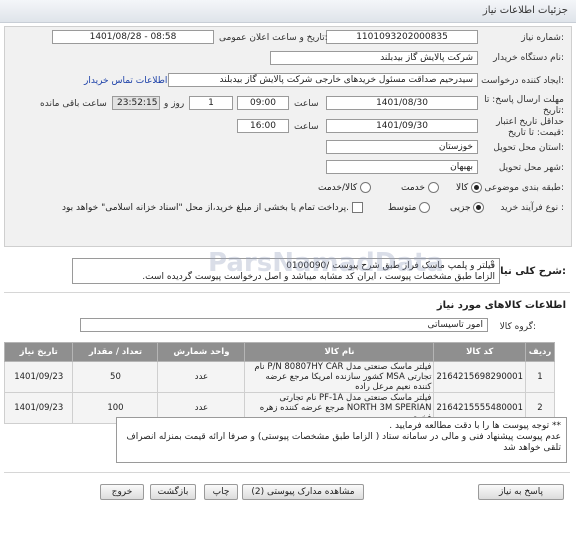 The height and width of the screenshot is (557, 576). What do you see at coordinates (174, 104) in the screenshot?
I see `days-word: روز و` at bounding box center [174, 104].